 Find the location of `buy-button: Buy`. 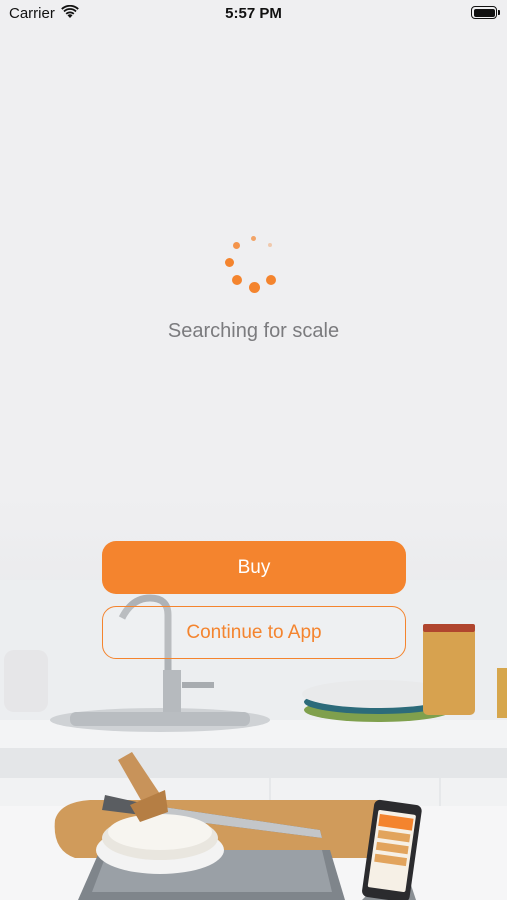

buy-button: Buy is located at coordinates (254, 567).